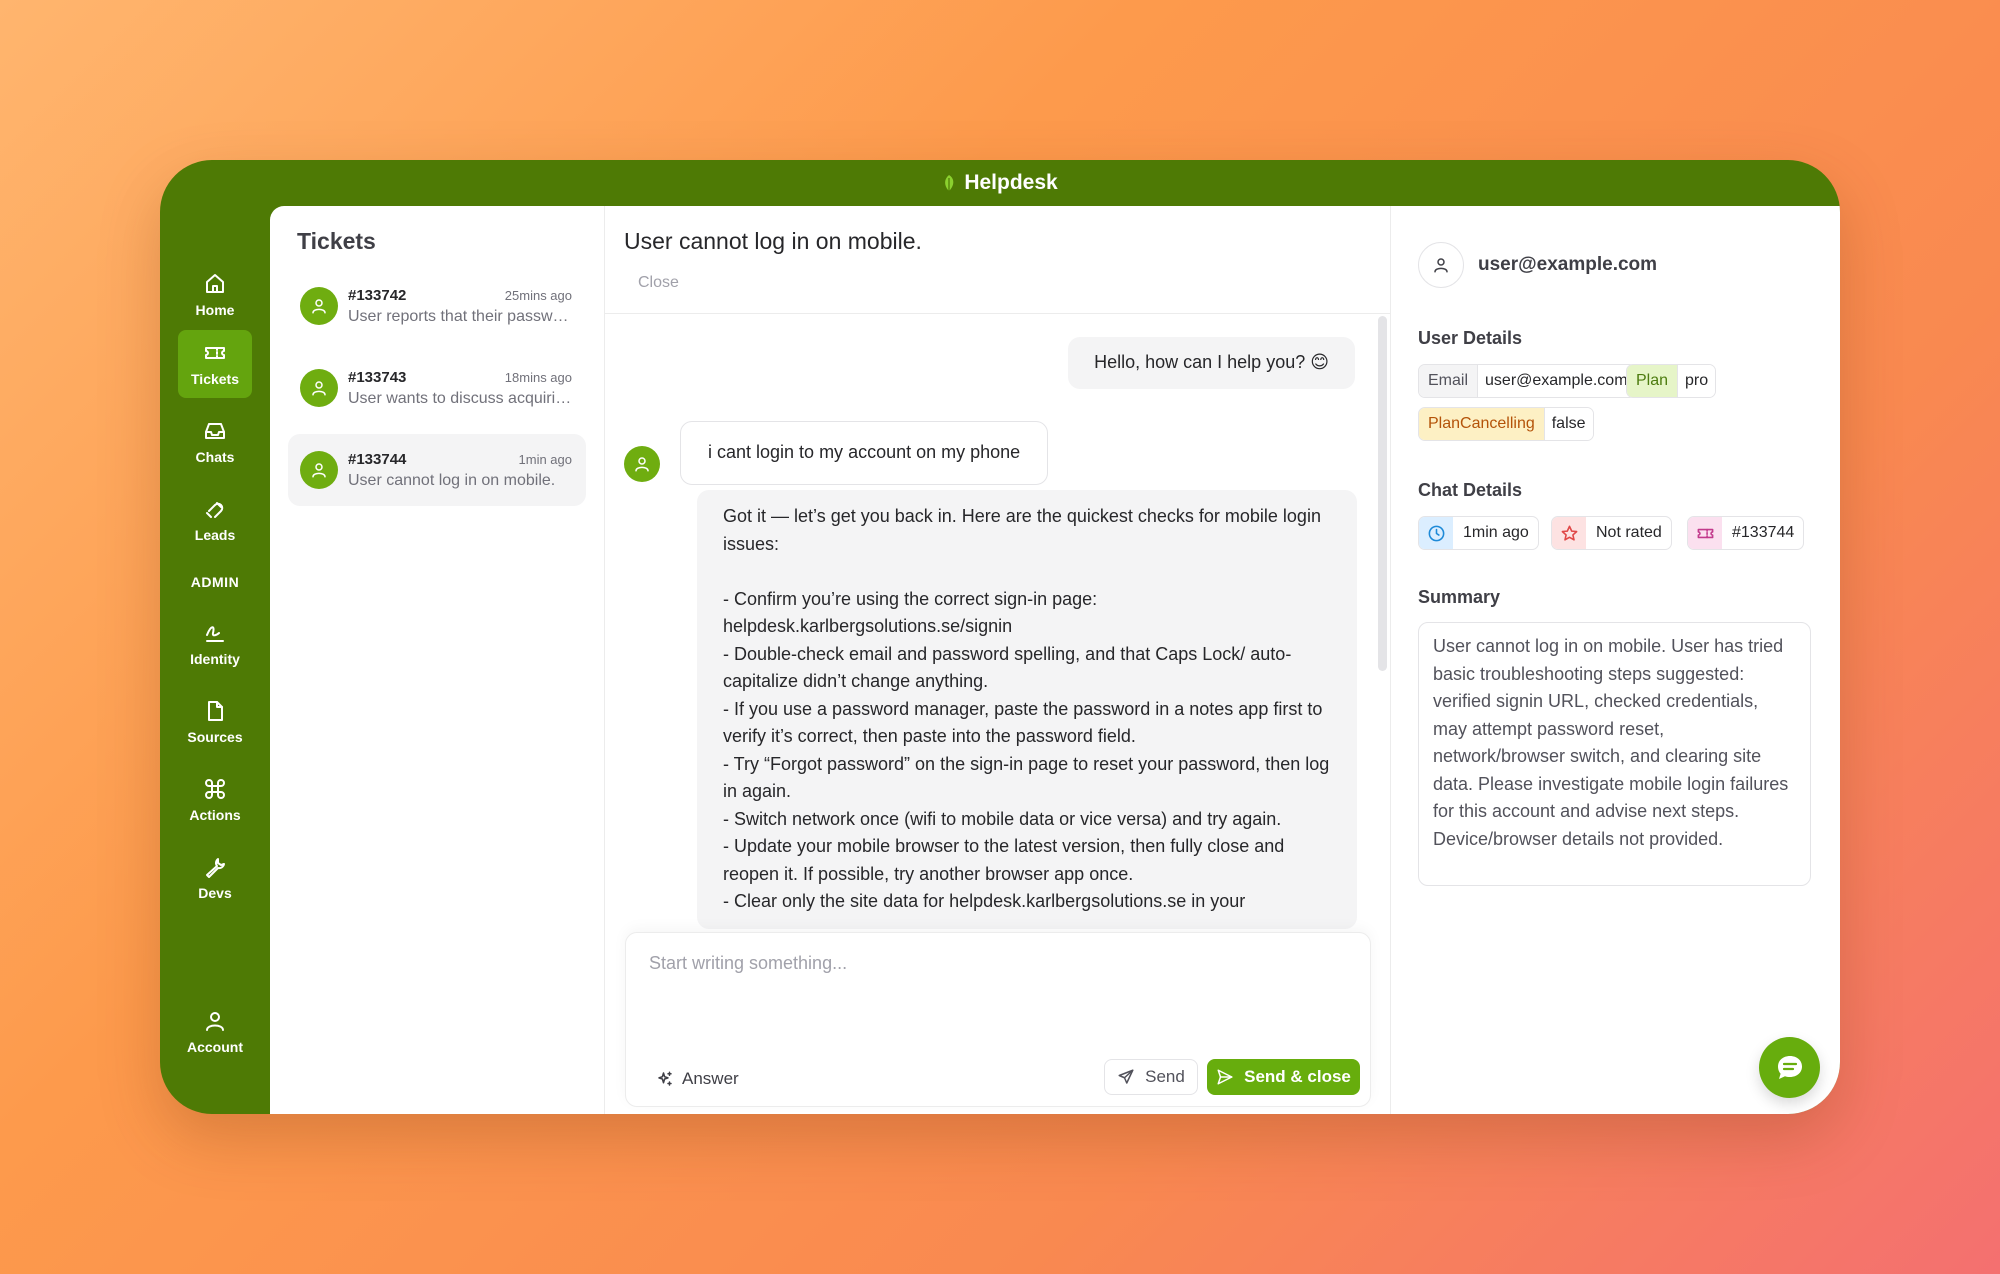 This screenshot has width=2000, height=1274. I want to click on user-email: user@example.com, so click(1568, 264).